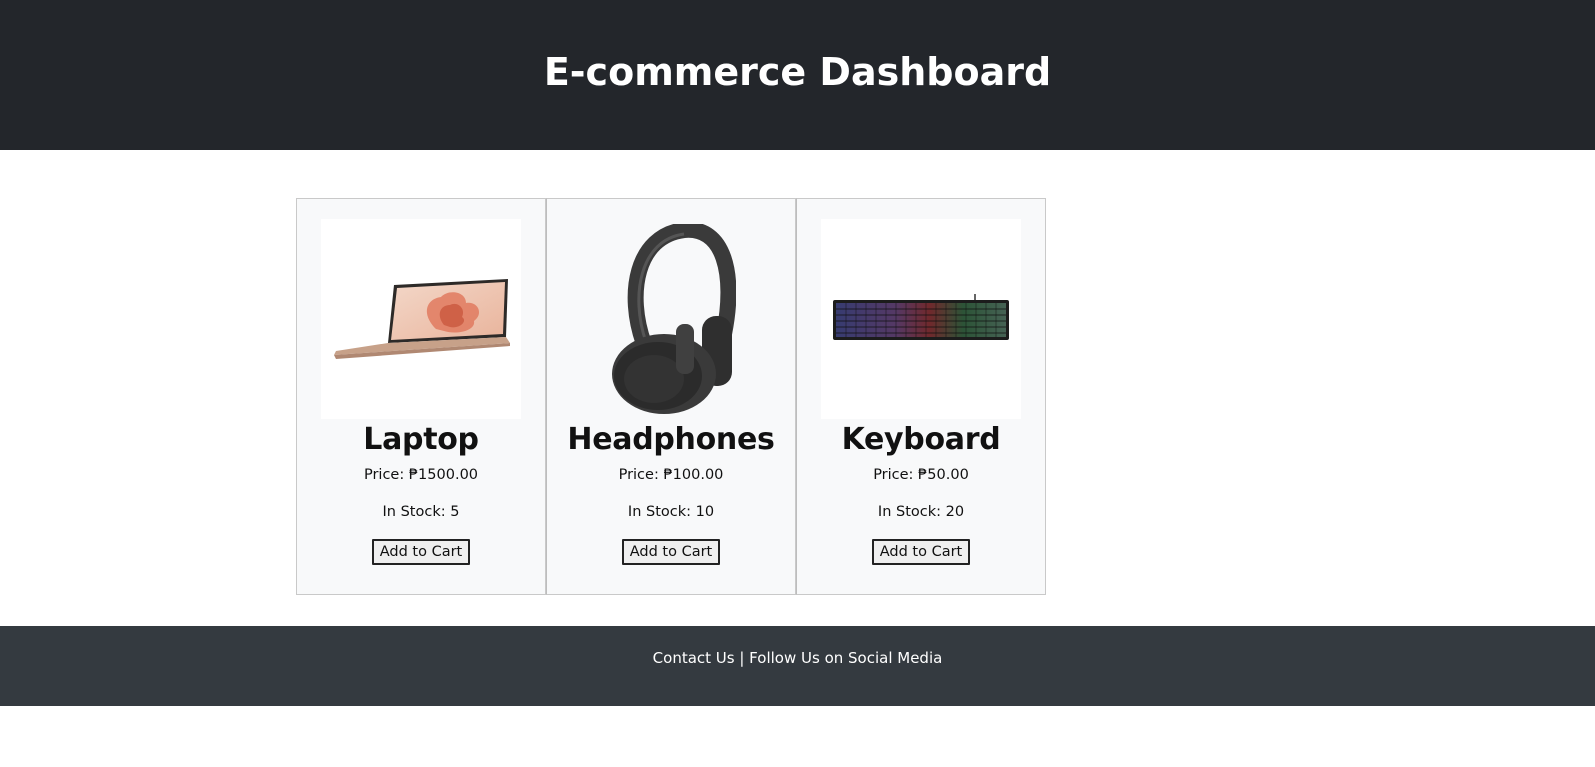 This screenshot has height=767, width=1595. I want to click on product-price: Price: ₱1500.00, so click(421, 475).